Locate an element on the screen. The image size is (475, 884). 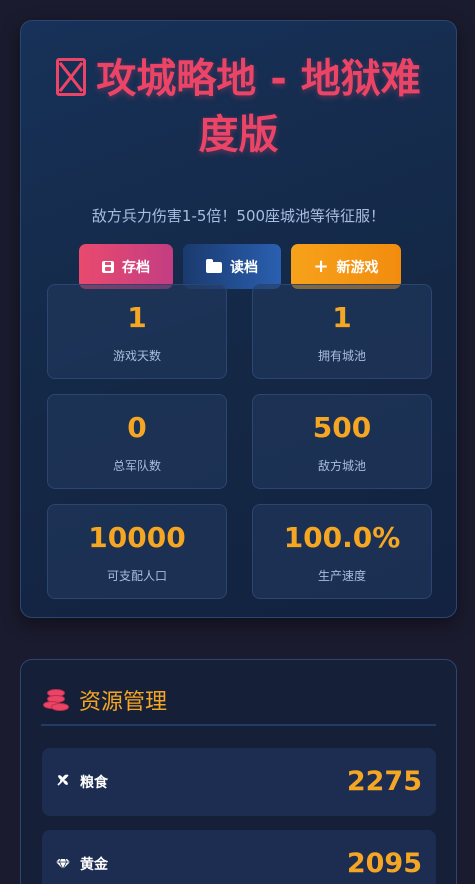
stat-owned-cities: 1 拥有城池 is located at coordinates (342, 331).